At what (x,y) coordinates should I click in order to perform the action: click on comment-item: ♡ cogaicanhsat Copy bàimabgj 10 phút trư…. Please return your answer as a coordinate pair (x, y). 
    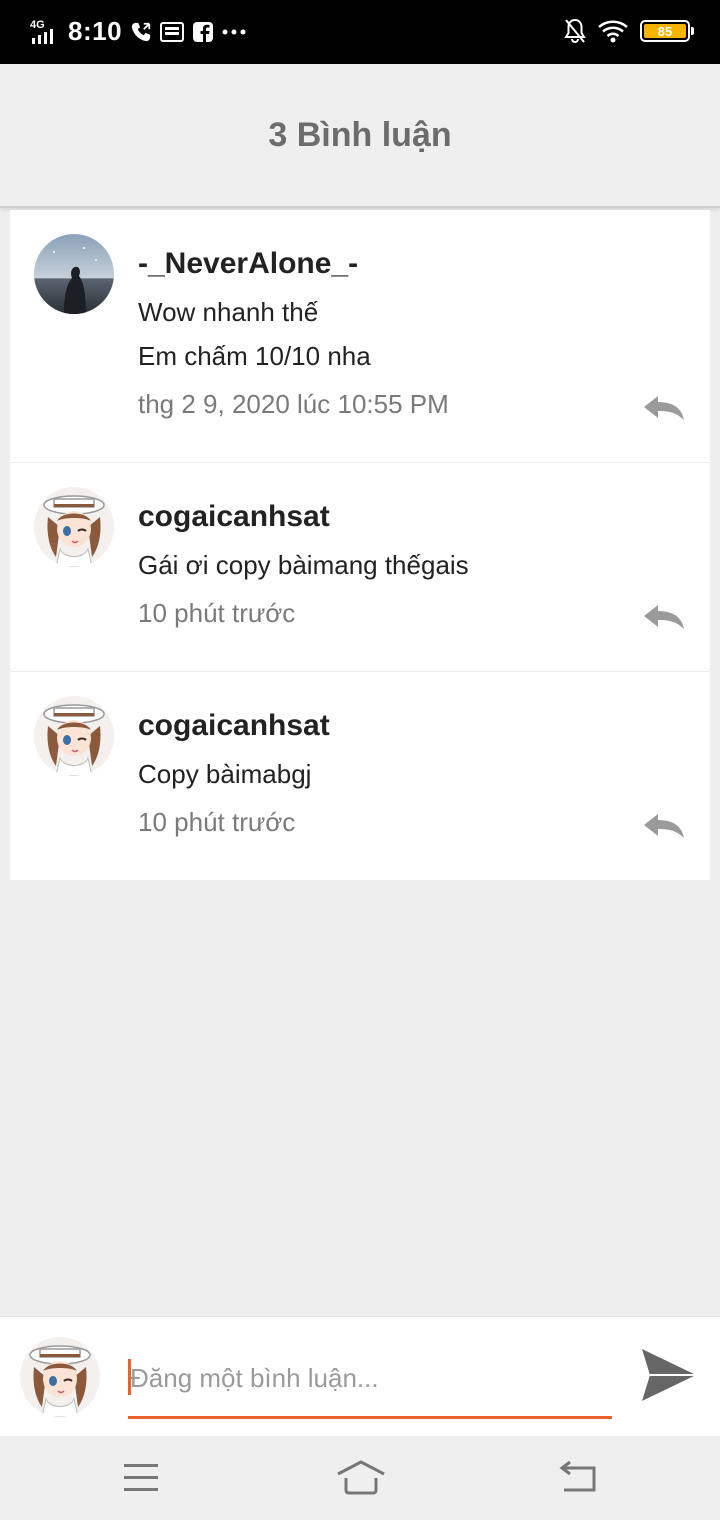
    Looking at the image, I should click on (360, 776).